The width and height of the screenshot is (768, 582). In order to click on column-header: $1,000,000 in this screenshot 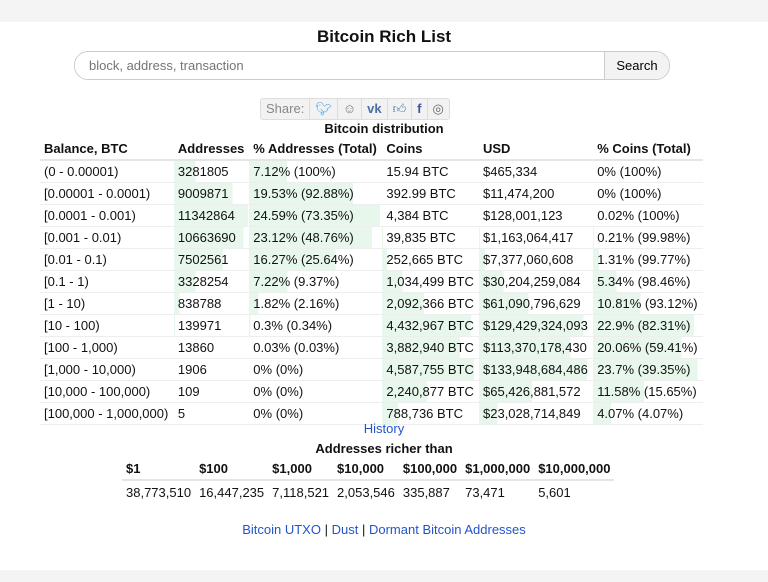, I will do `click(498, 469)`.